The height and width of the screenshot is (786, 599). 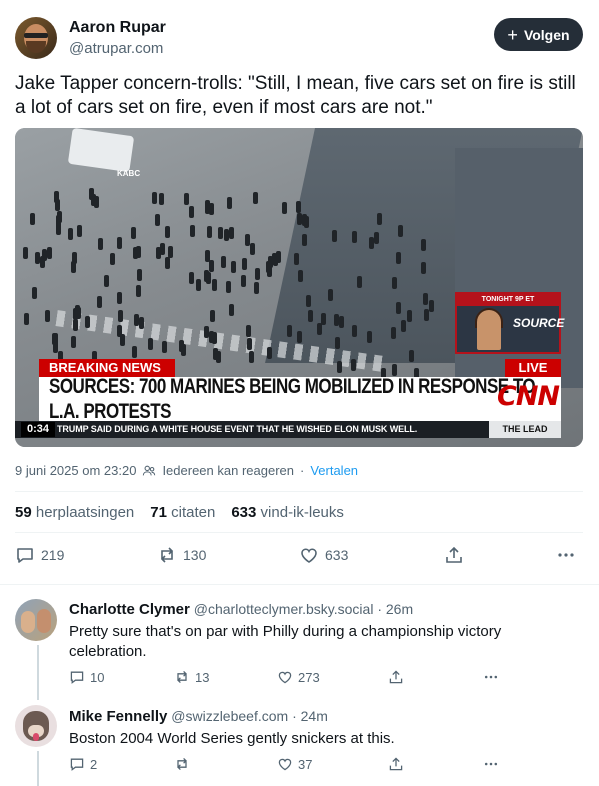 What do you see at coordinates (129, 609) in the screenshot?
I see `reply-author-name: Charlotte Clymer` at bounding box center [129, 609].